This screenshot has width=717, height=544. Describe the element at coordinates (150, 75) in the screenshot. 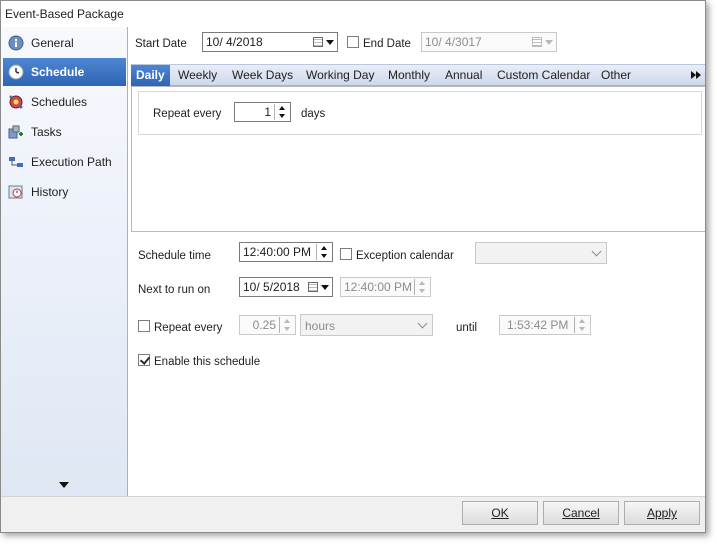

I see `tab-daily: Daily` at that location.